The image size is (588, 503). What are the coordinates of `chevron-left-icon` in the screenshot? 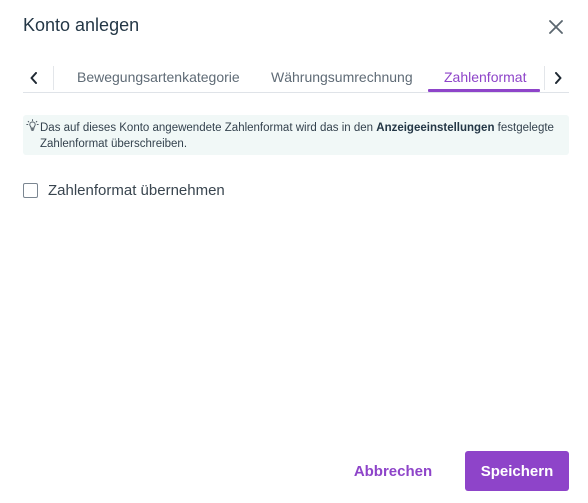 It's located at (33, 78).